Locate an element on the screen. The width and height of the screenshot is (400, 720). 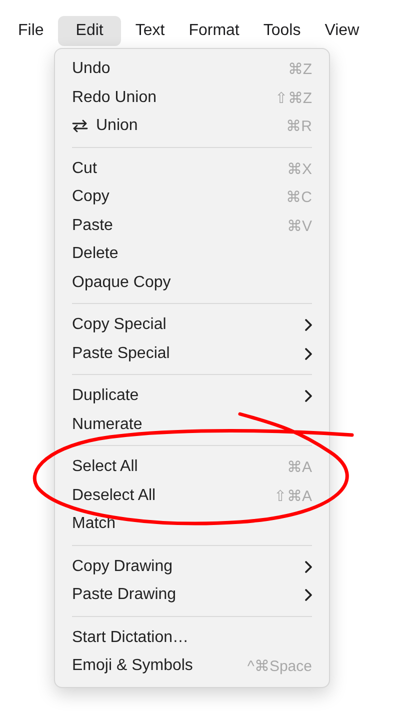
menu-item: Copy Special is located at coordinates (192, 325).